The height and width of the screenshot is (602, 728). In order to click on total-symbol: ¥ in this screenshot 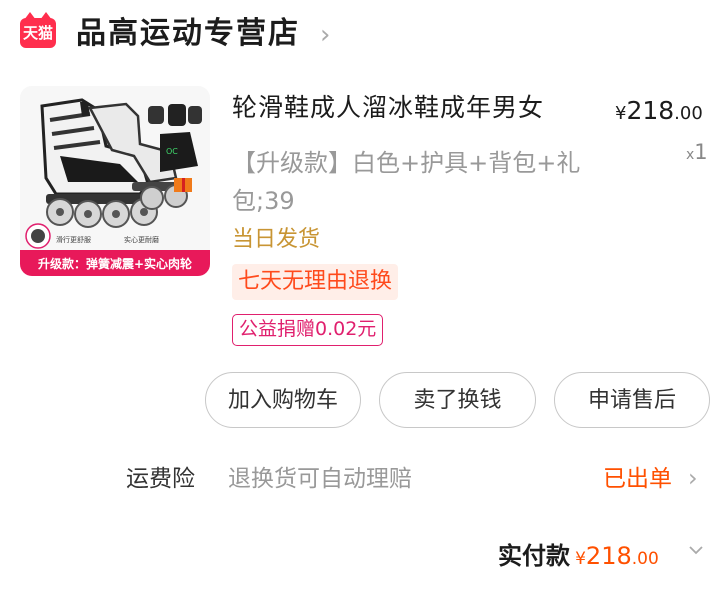, I will do `click(580, 559)`.